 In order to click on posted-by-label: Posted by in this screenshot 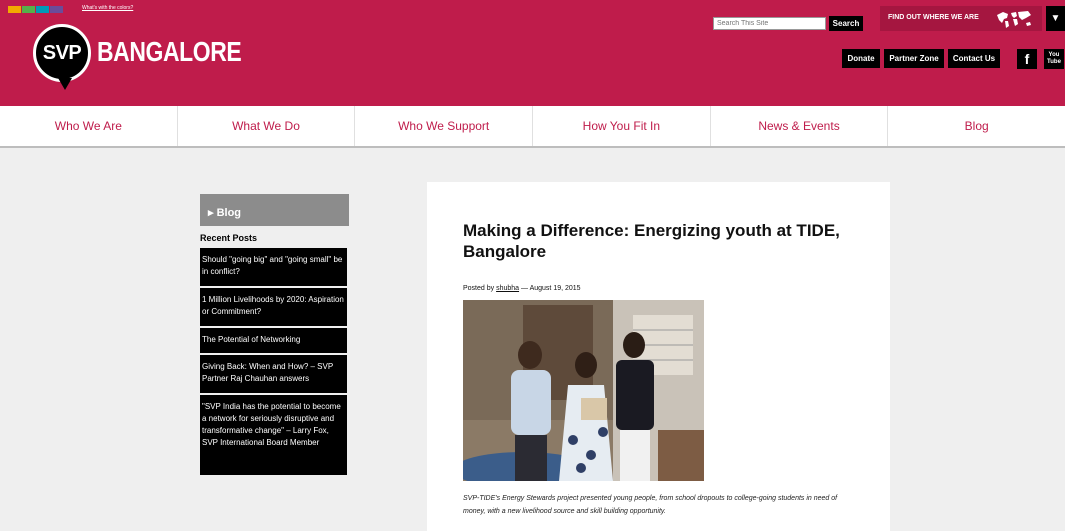, I will do `click(479, 288)`.